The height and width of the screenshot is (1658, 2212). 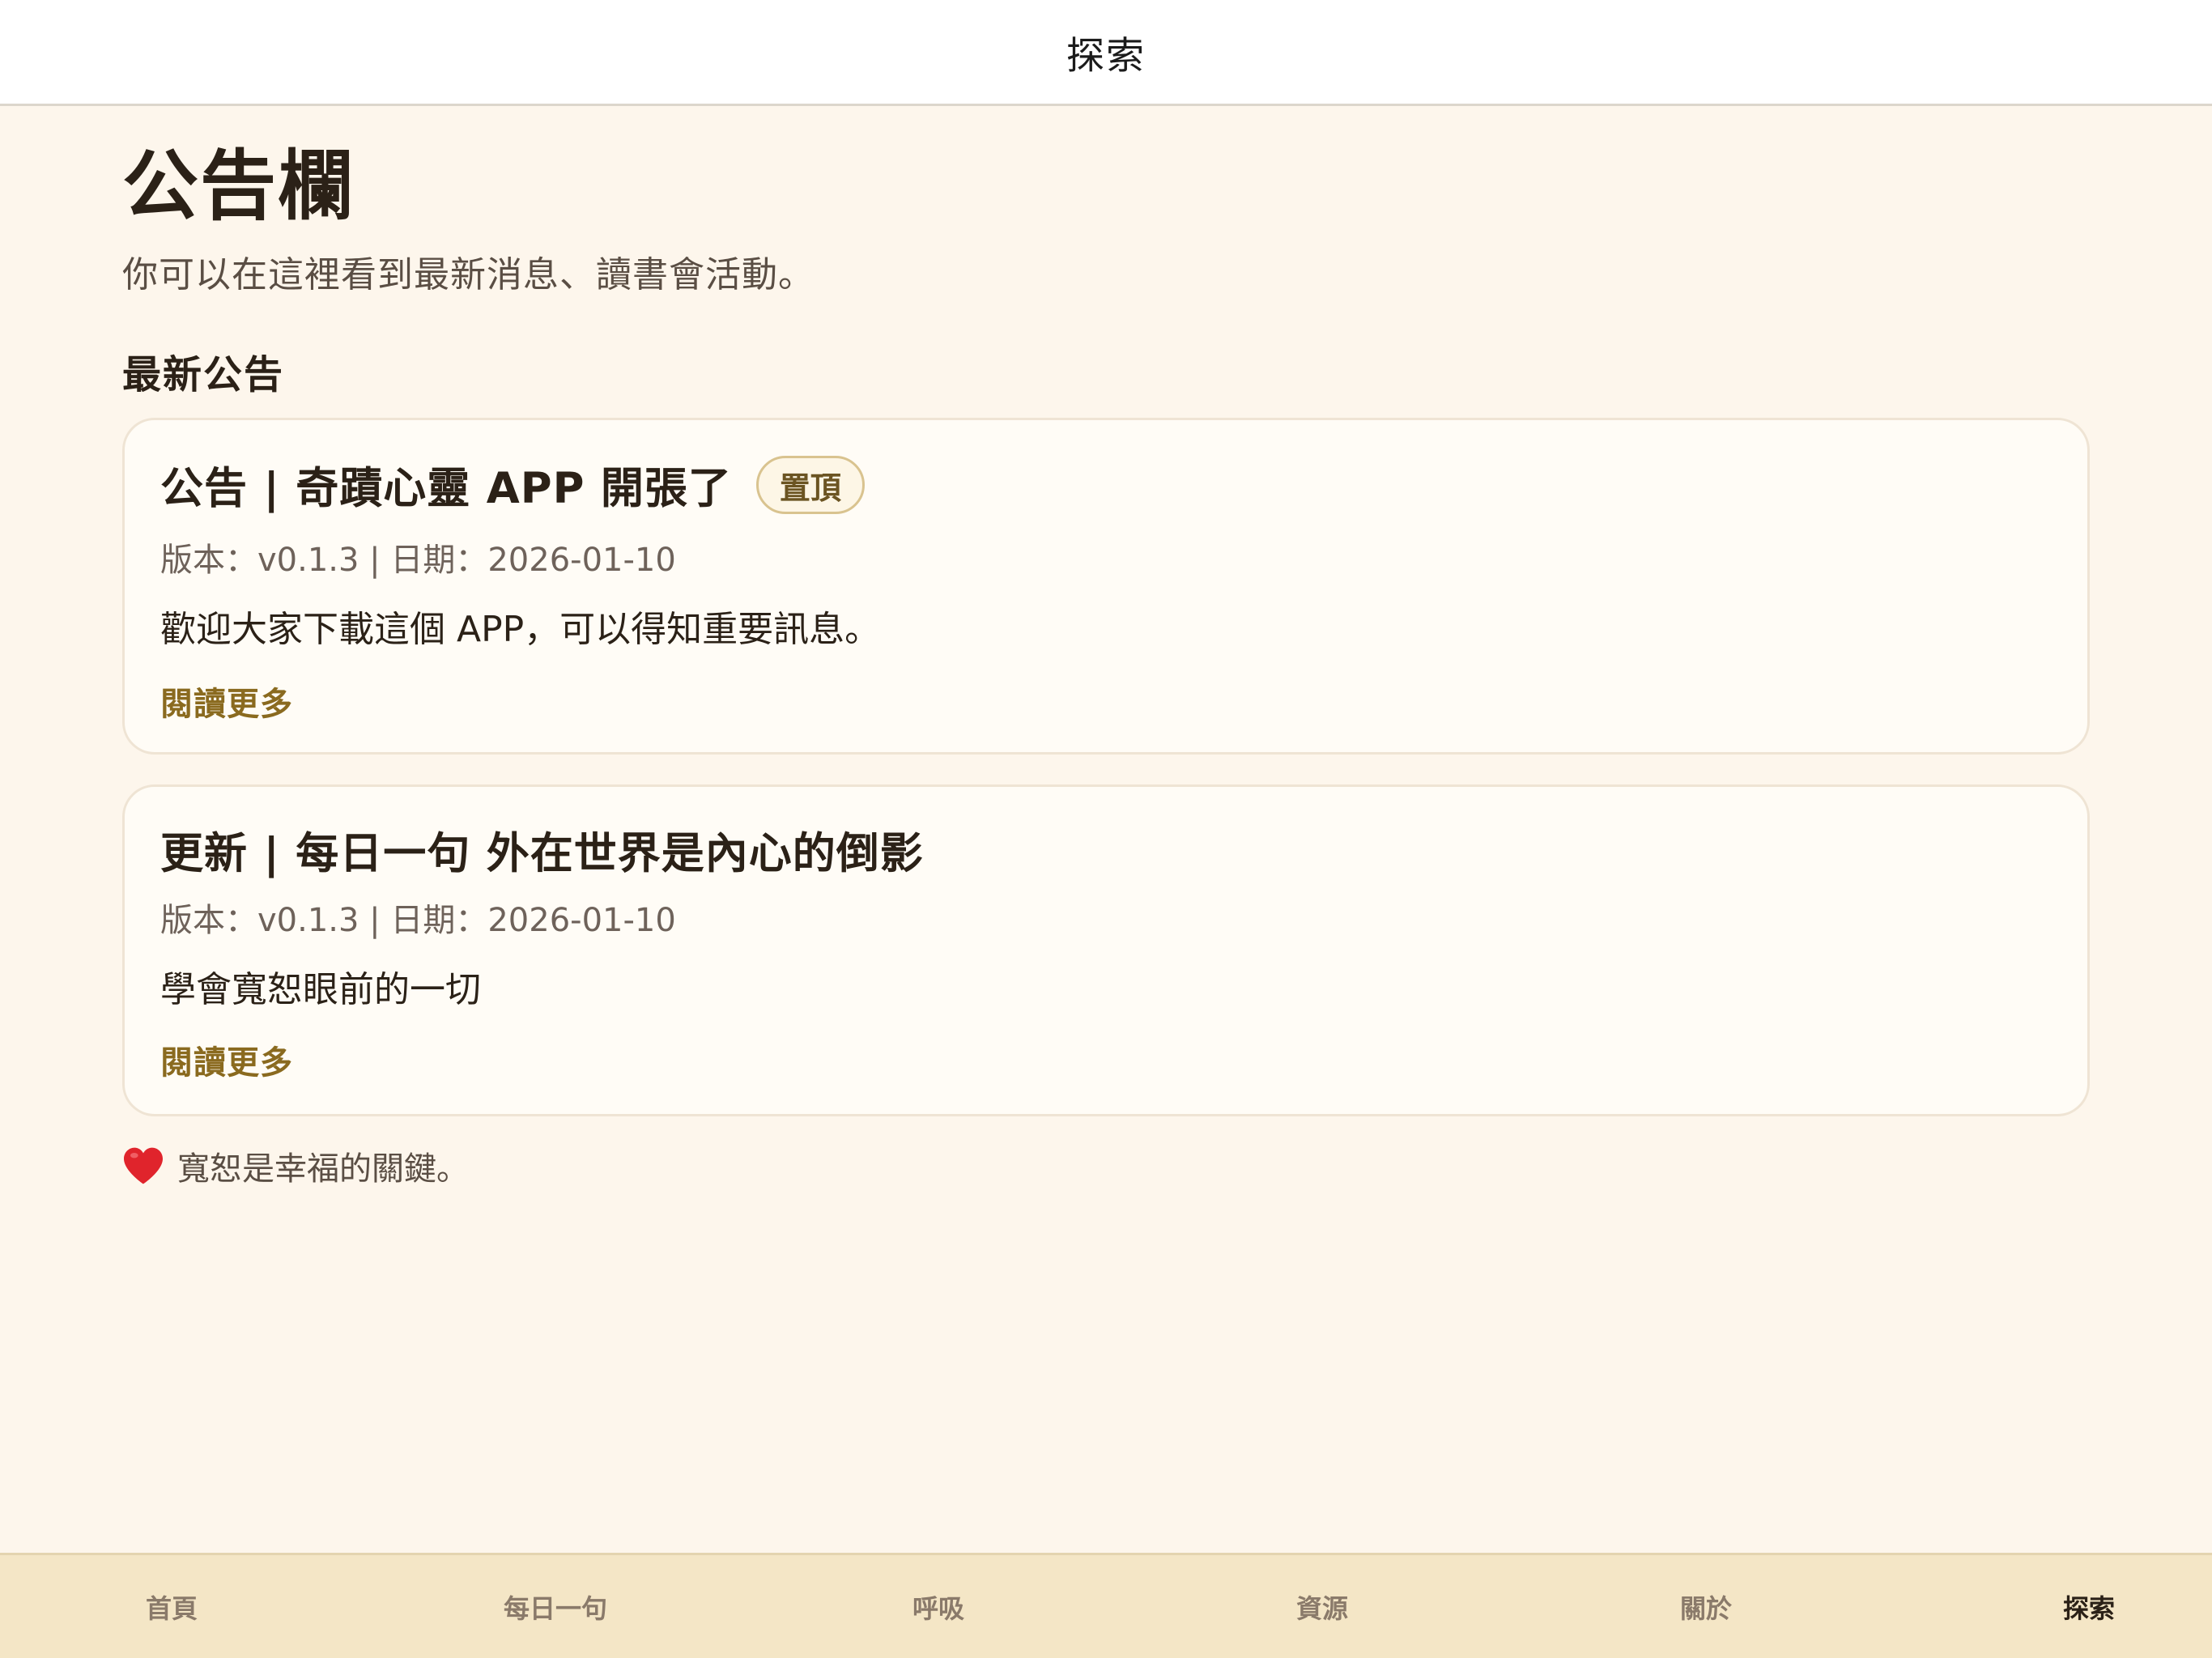 What do you see at coordinates (239, 186) in the screenshot?
I see `page-title: 公告欄` at bounding box center [239, 186].